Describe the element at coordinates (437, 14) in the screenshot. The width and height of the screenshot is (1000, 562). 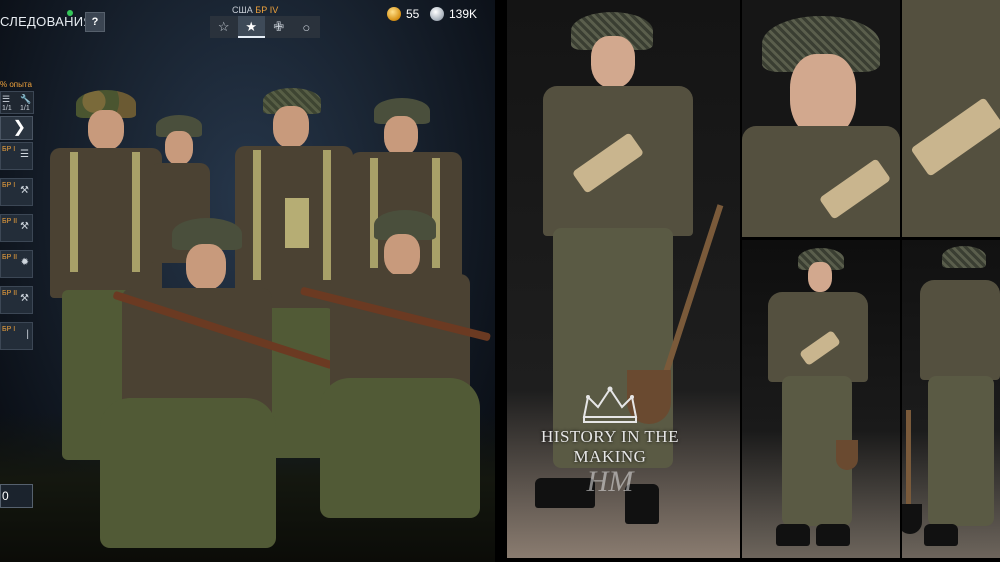
I see `silver-coin-icon` at that location.